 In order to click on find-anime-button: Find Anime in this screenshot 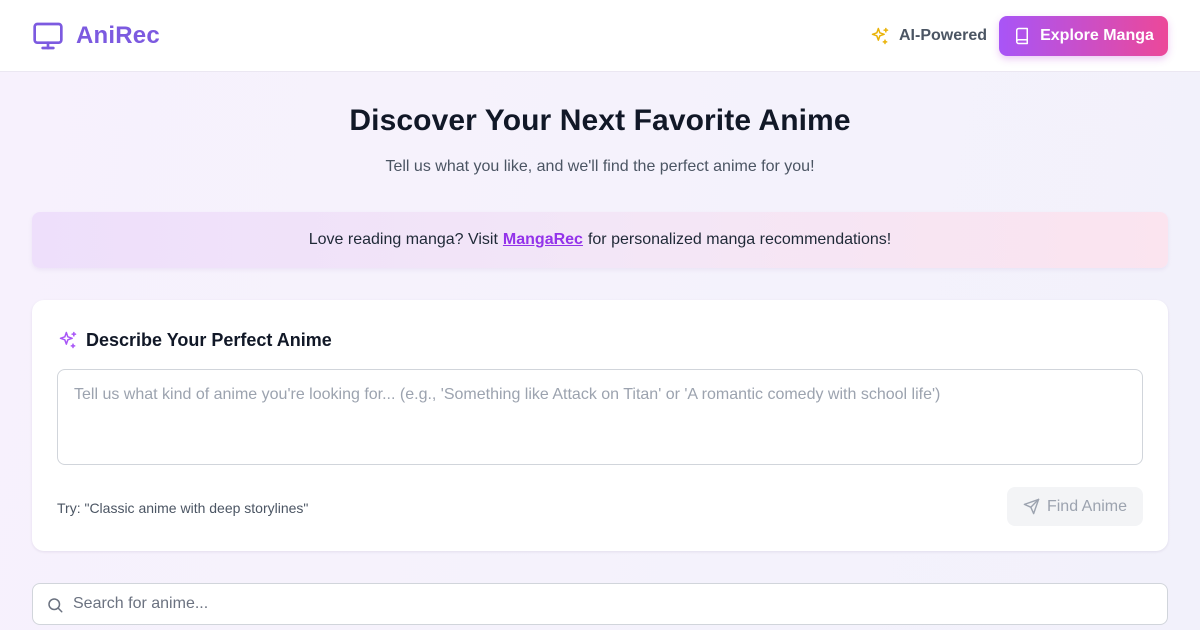, I will do `click(1075, 506)`.